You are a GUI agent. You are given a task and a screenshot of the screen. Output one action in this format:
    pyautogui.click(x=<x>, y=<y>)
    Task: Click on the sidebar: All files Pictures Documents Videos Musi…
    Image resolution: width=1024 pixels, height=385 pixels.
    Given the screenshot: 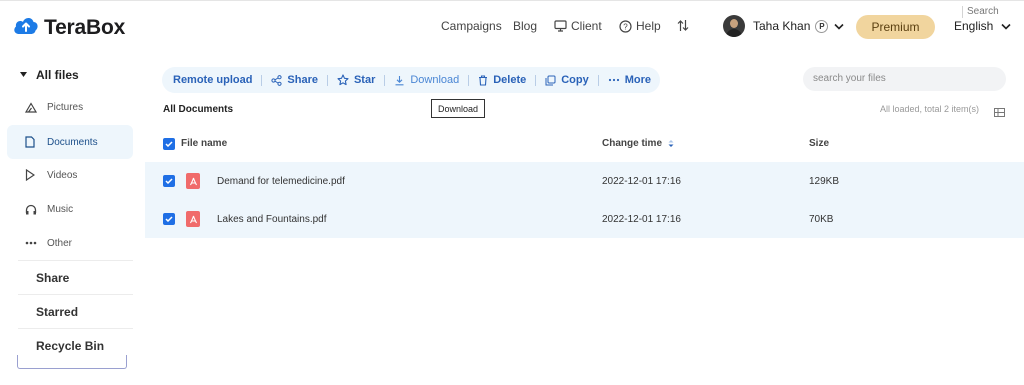 What is the action you would take?
    pyautogui.click(x=70, y=217)
    